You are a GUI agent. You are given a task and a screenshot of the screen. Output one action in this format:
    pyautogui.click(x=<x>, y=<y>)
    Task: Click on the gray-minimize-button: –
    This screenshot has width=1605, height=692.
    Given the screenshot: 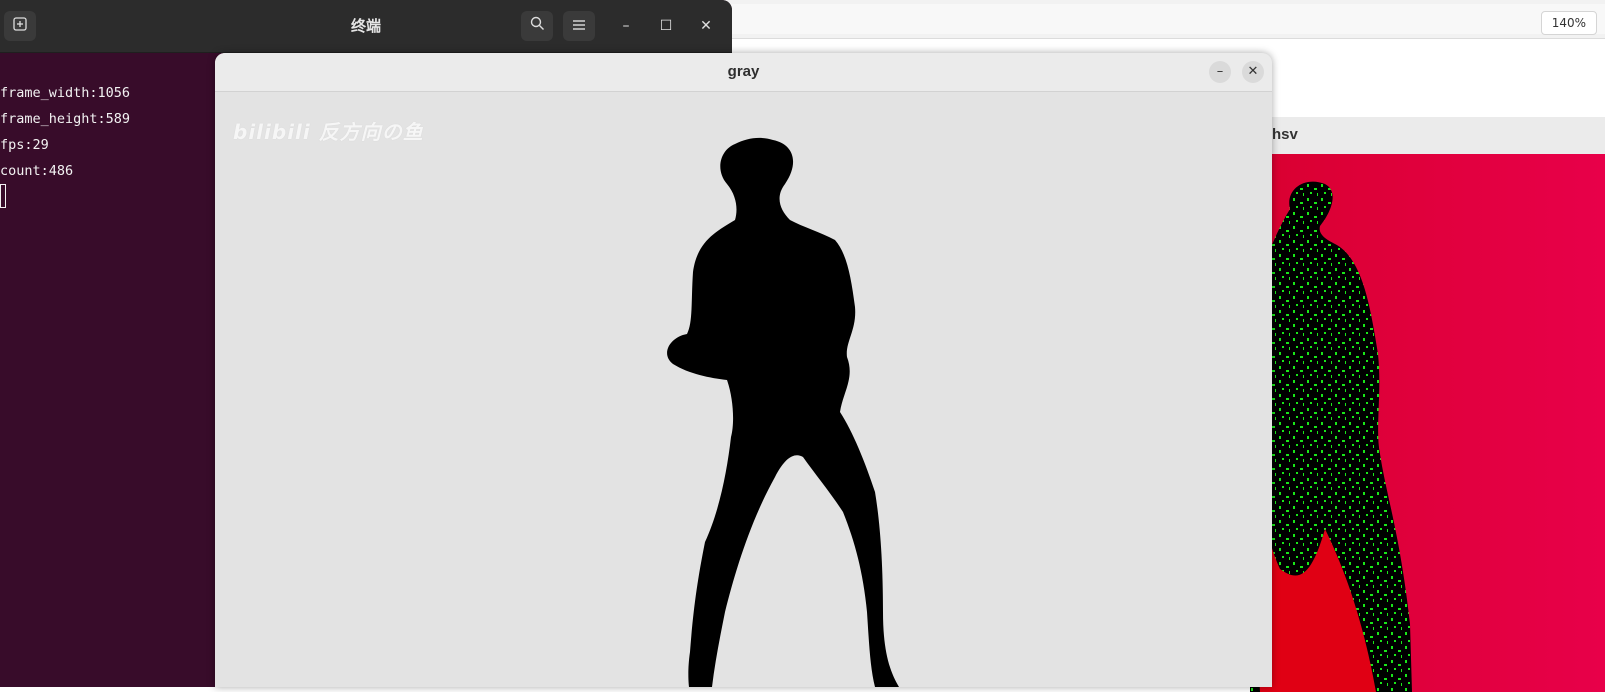 What is the action you would take?
    pyautogui.click(x=1220, y=72)
    